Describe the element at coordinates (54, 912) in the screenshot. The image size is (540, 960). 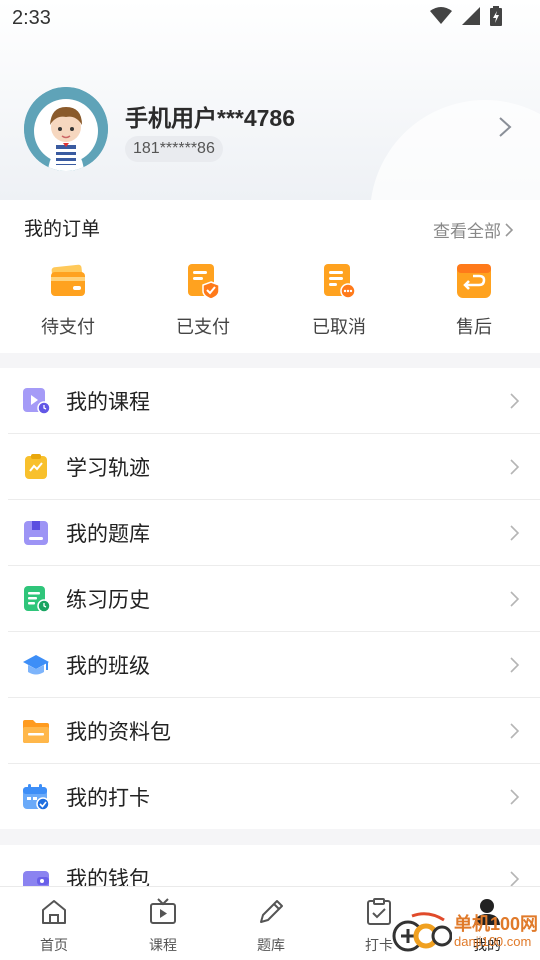
I see `home-icon` at that location.